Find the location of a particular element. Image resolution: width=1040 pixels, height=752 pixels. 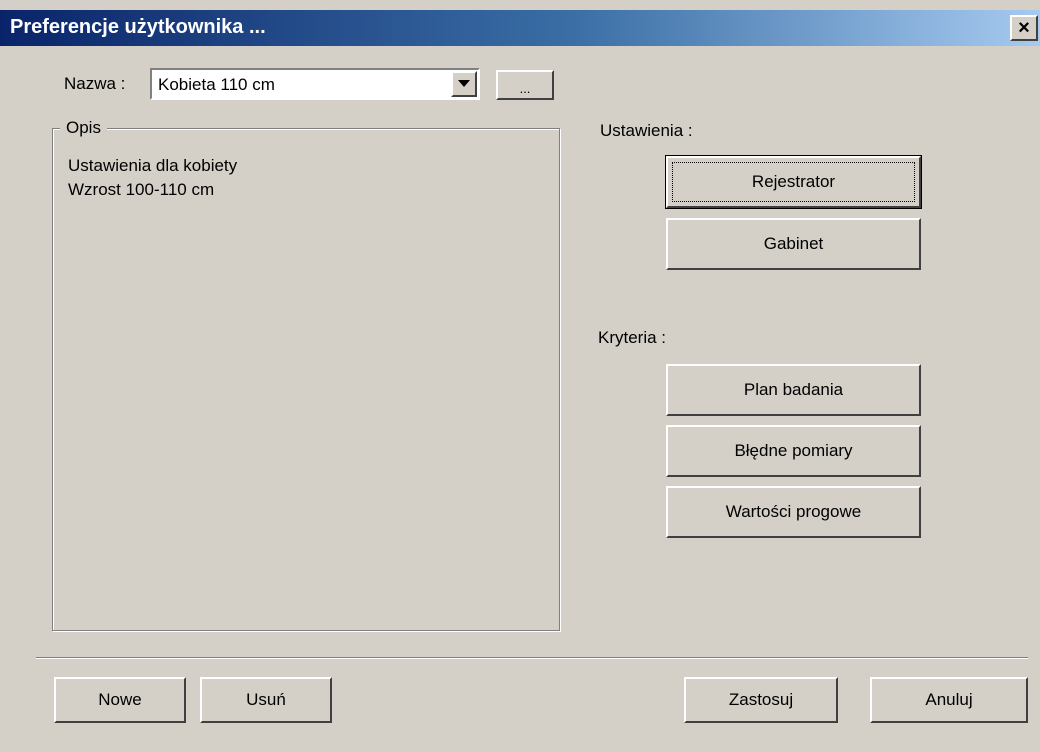

apply-button-label: Zastosuj is located at coordinates (761, 699).